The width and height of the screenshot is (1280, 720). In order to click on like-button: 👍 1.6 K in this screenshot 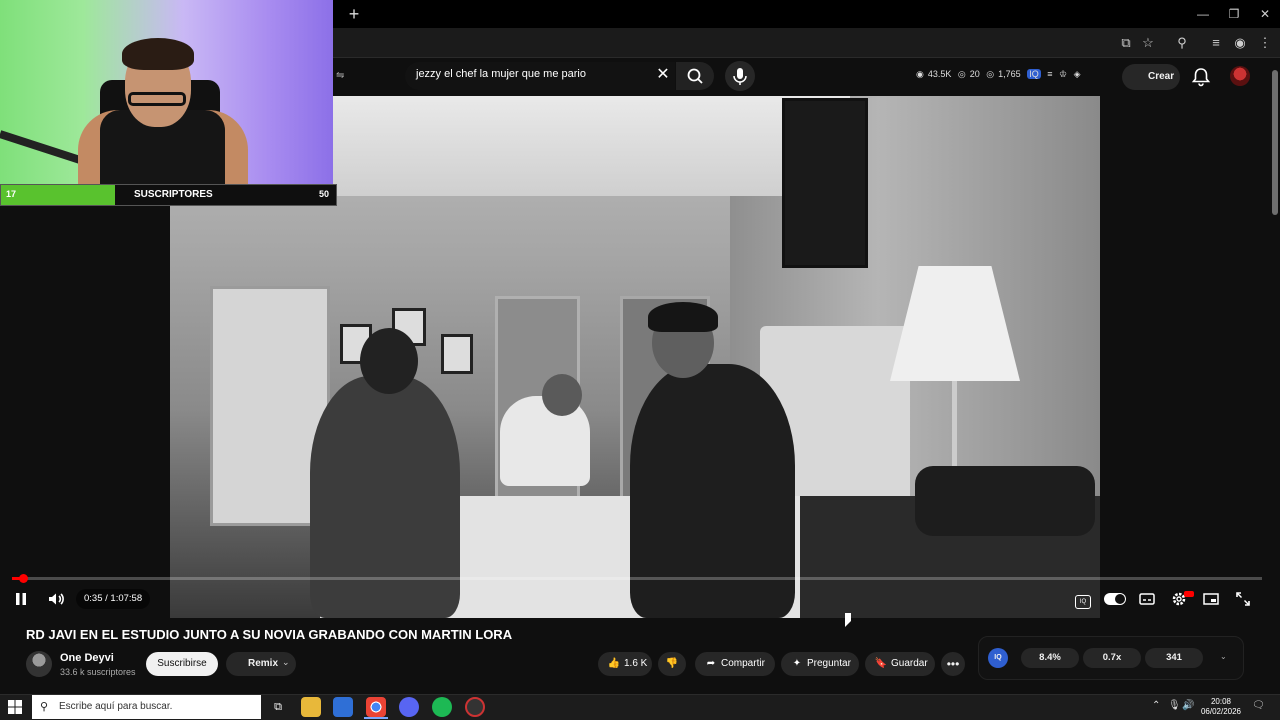, I will do `click(625, 664)`.